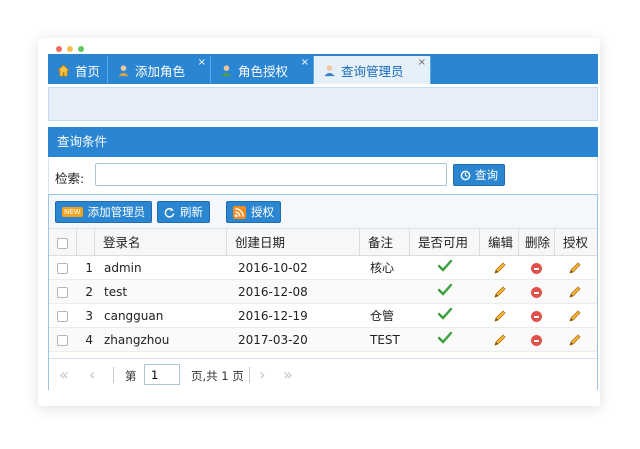 The height and width of the screenshot is (449, 640). I want to click on rss-icon, so click(239, 212).